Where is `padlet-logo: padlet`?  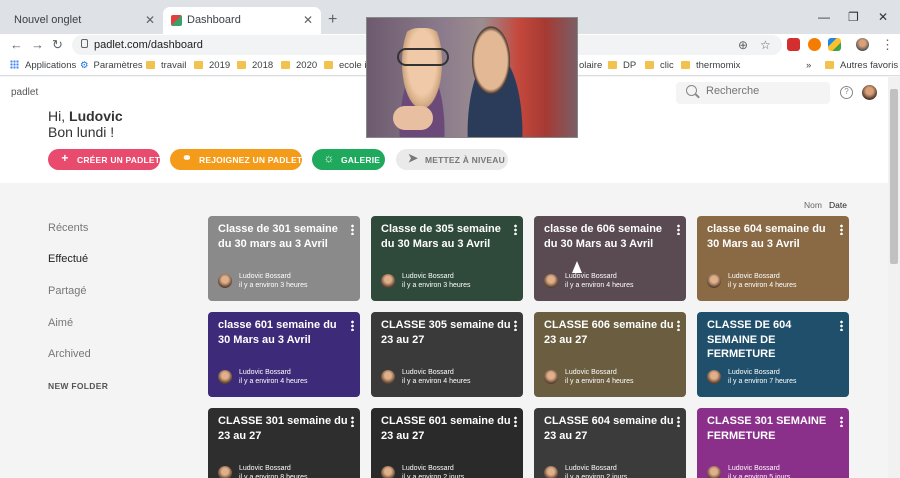
padlet-logo: padlet is located at coordinates (24, 92).